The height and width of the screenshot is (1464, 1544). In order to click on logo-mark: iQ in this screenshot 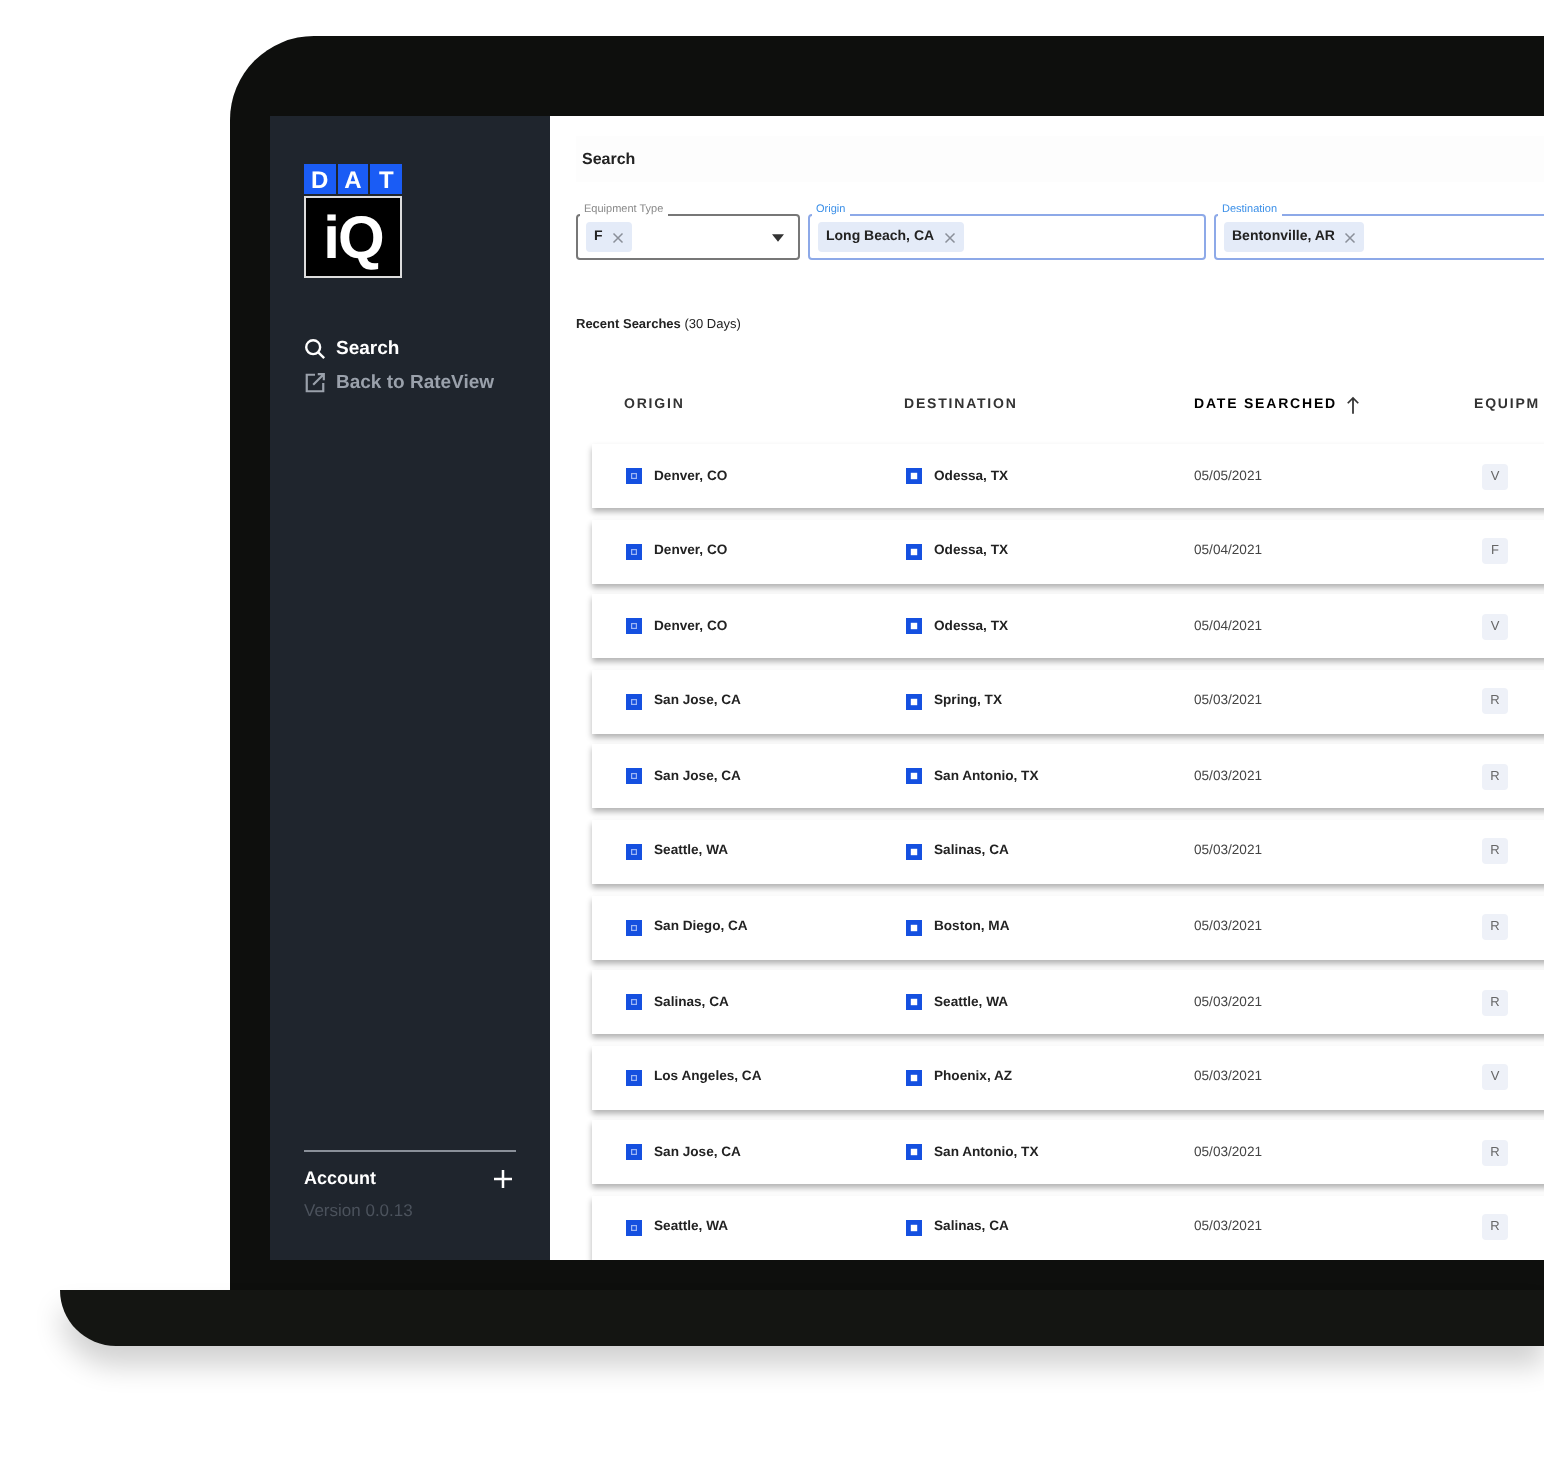, I will do `click(353, 237)`.